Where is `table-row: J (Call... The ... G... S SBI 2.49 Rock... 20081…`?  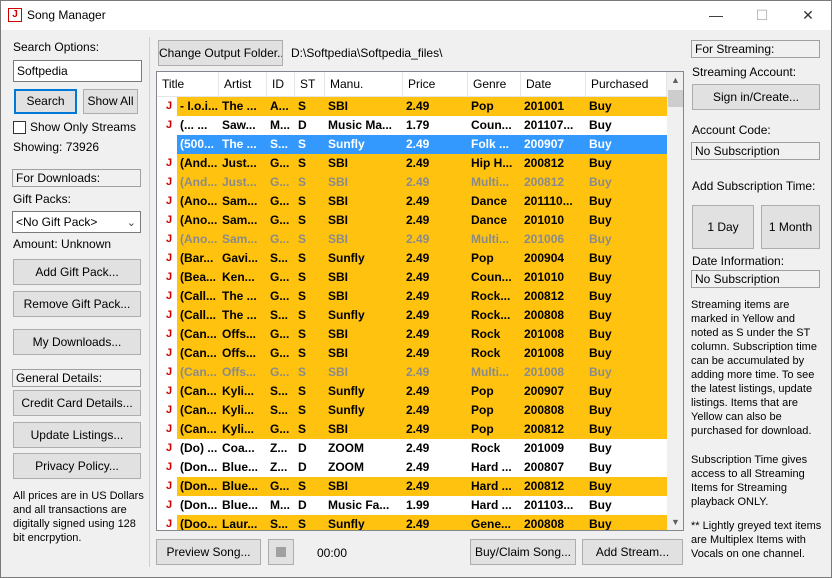 table-row: J (Call... The ... G... S SBI 2.49 Rock... 20081… is located at coordinates (412, 296).